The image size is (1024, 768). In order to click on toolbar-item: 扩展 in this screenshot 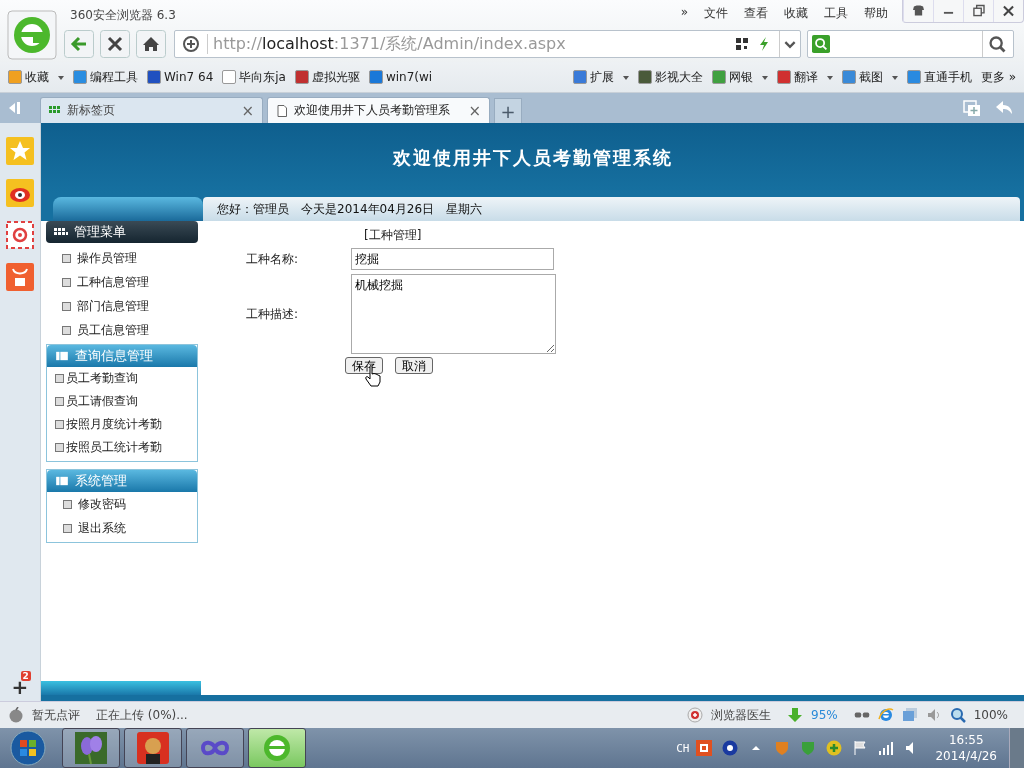, I will do `click(601, 77)`.